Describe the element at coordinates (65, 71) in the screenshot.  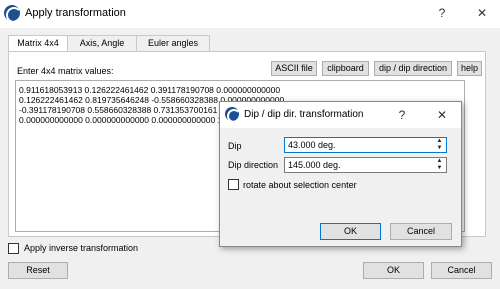
I see `matrix-label: Enter 4x4 matrix values:` at that location.